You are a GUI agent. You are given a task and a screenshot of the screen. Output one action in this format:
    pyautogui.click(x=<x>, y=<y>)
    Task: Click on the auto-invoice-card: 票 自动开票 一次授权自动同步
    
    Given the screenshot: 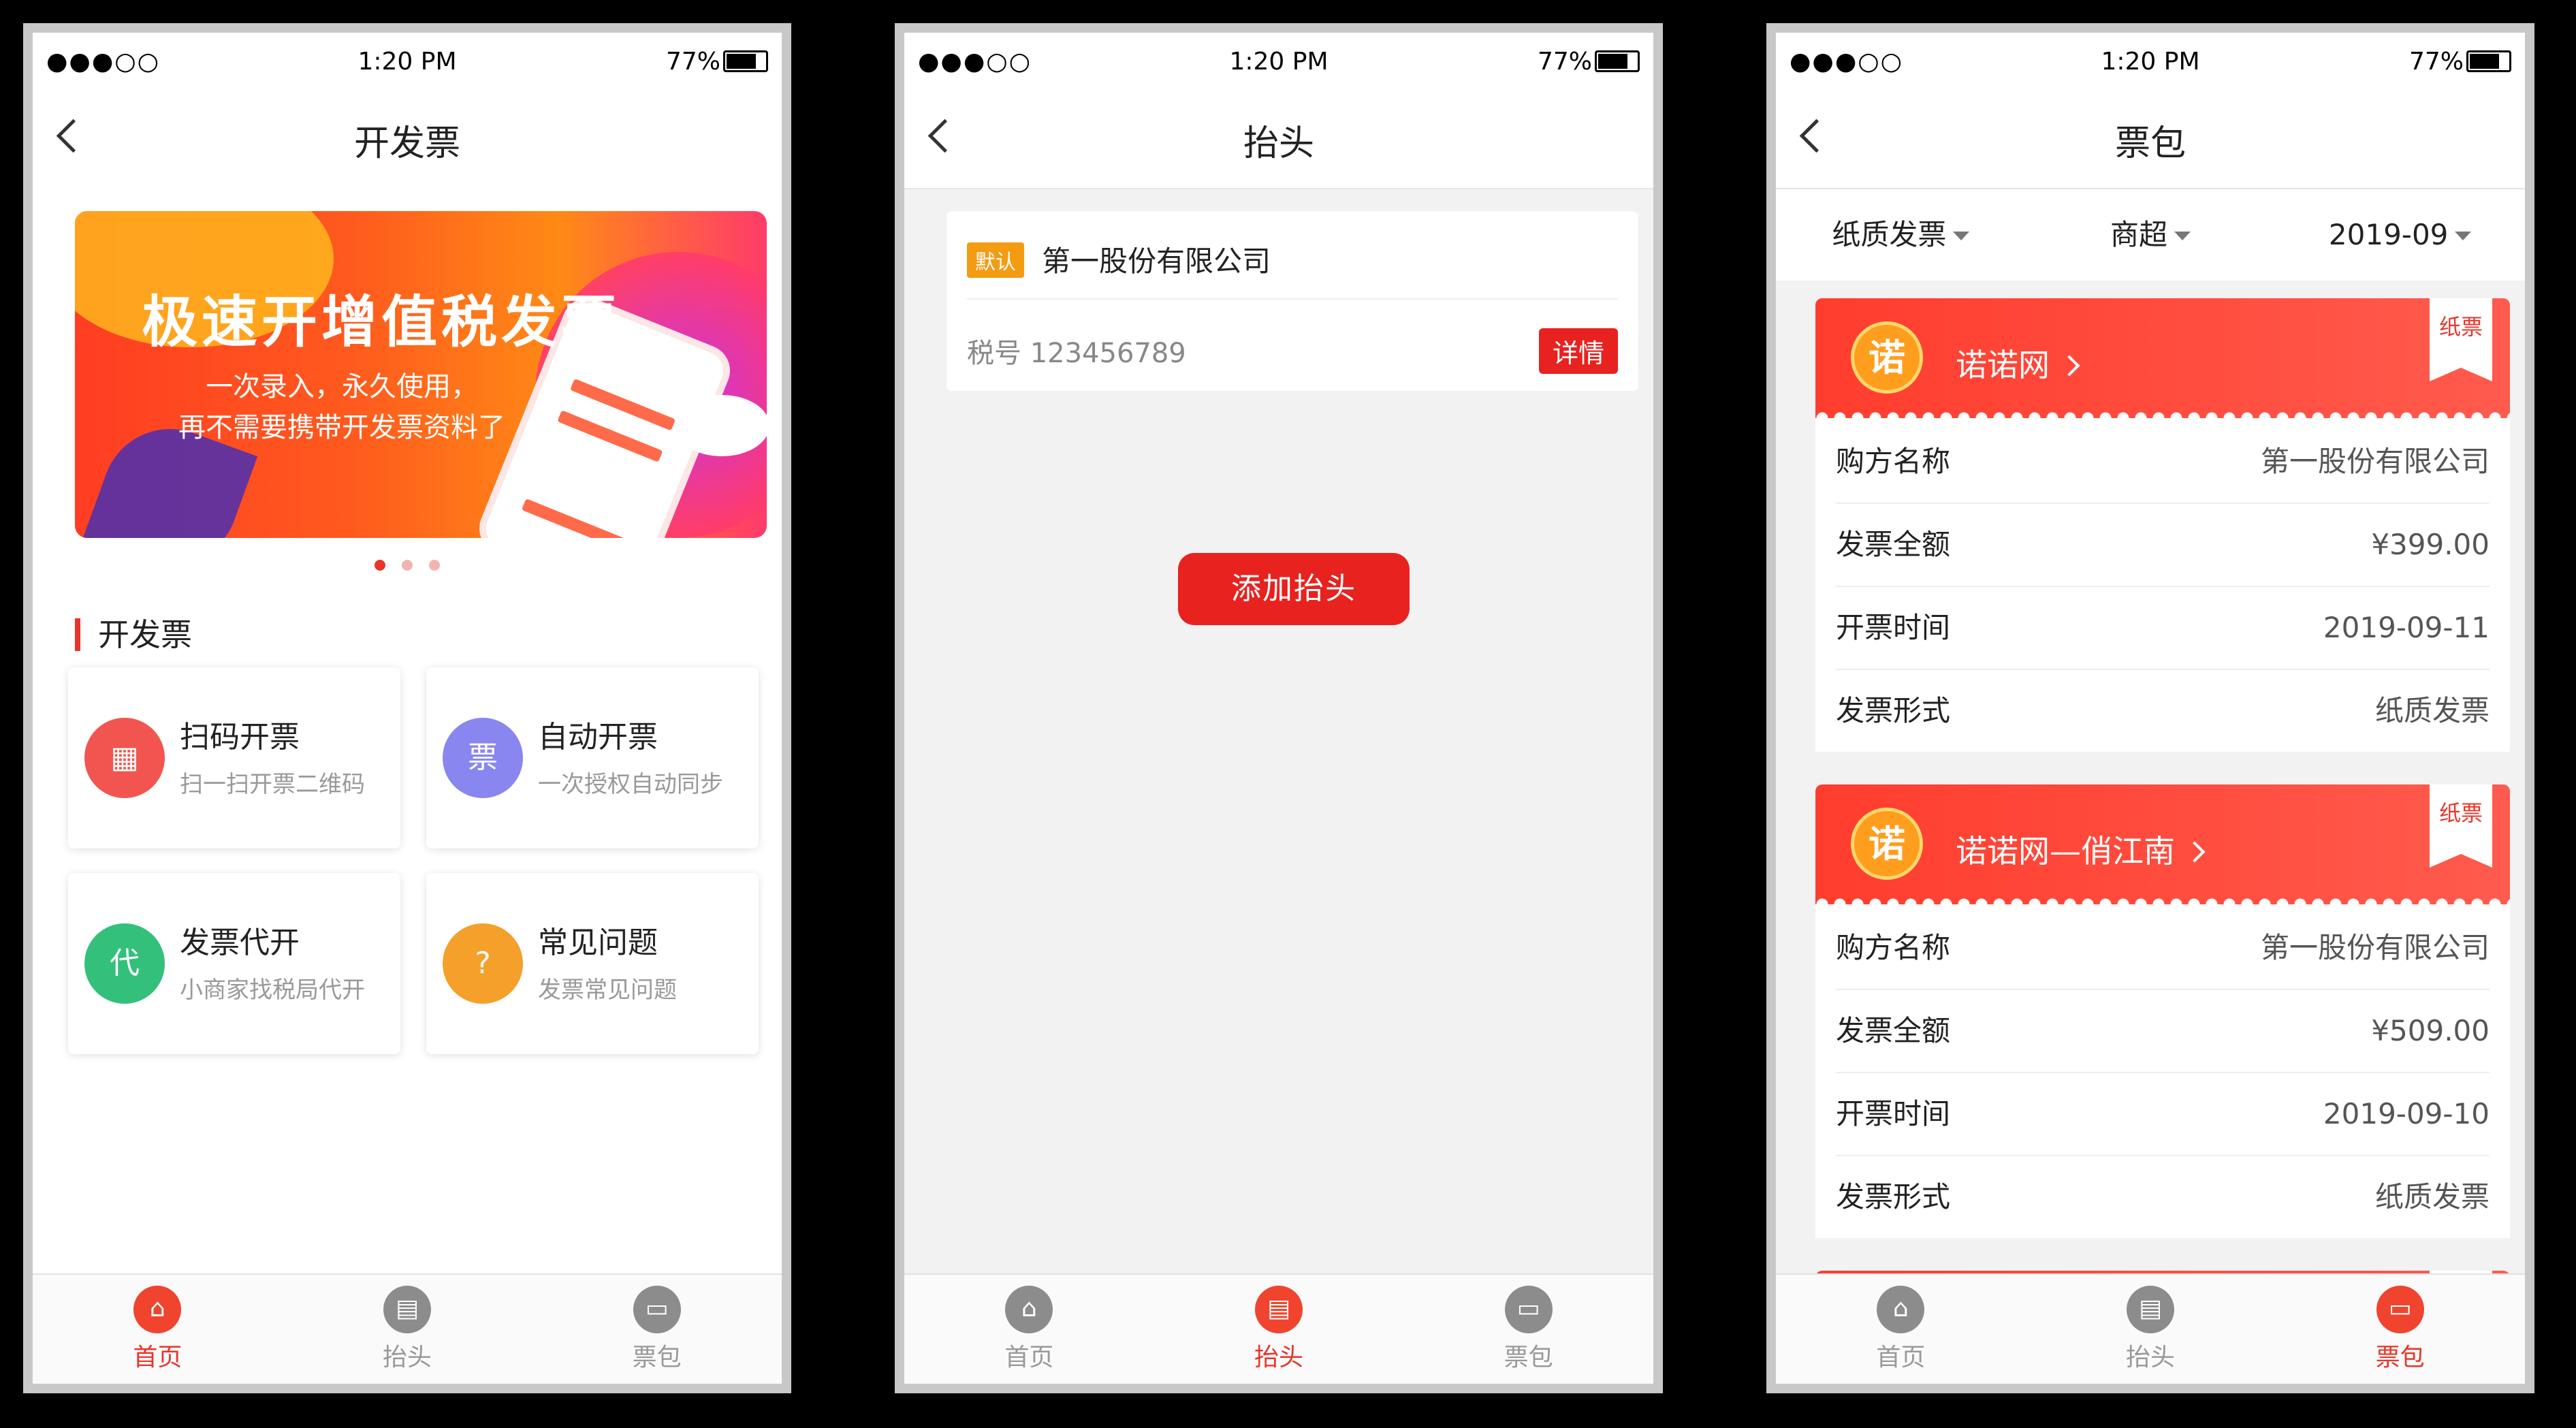 What is the action you would take?
    pyautogui.click(x=592, y=757)
    